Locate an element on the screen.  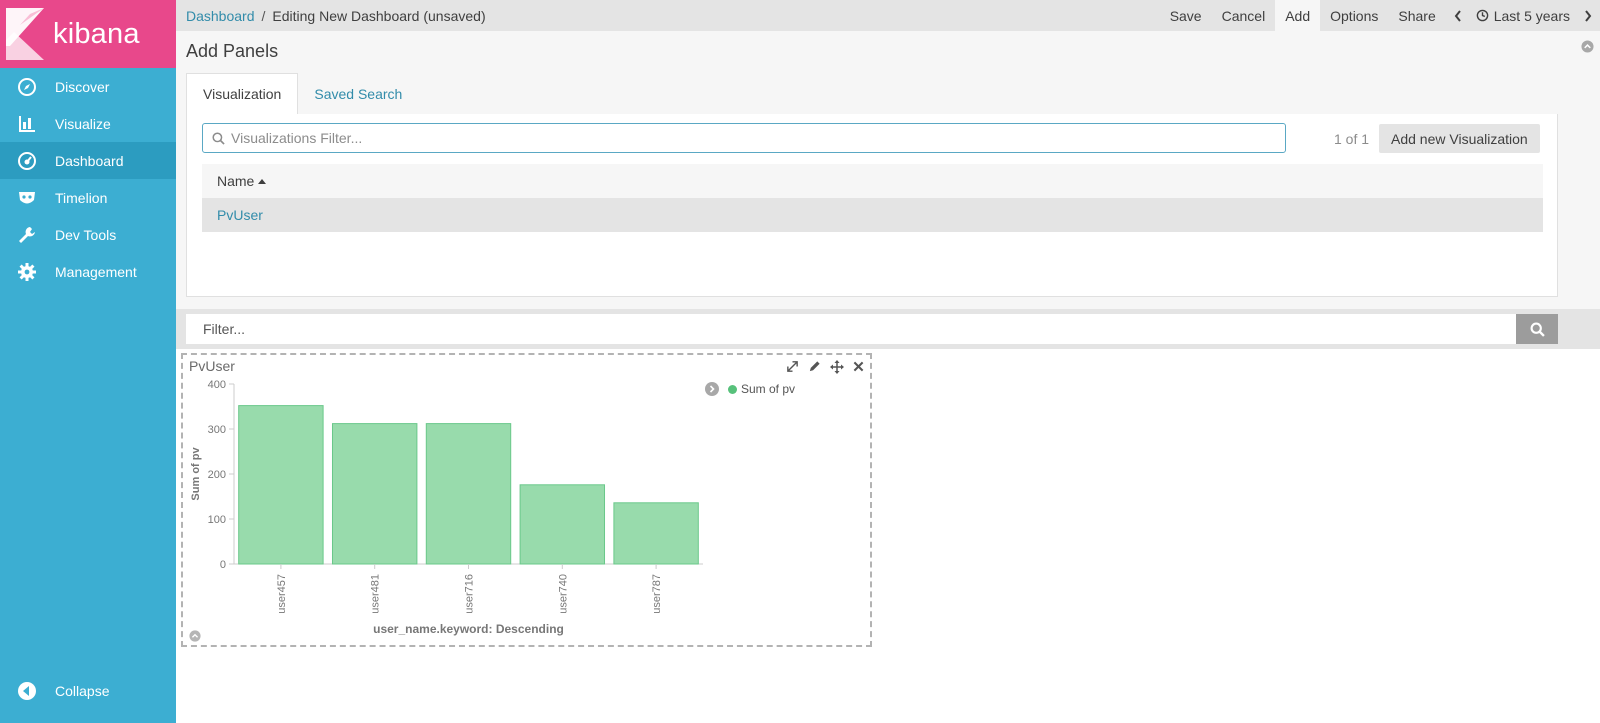
query-bar is located at coordinates (888, 329).